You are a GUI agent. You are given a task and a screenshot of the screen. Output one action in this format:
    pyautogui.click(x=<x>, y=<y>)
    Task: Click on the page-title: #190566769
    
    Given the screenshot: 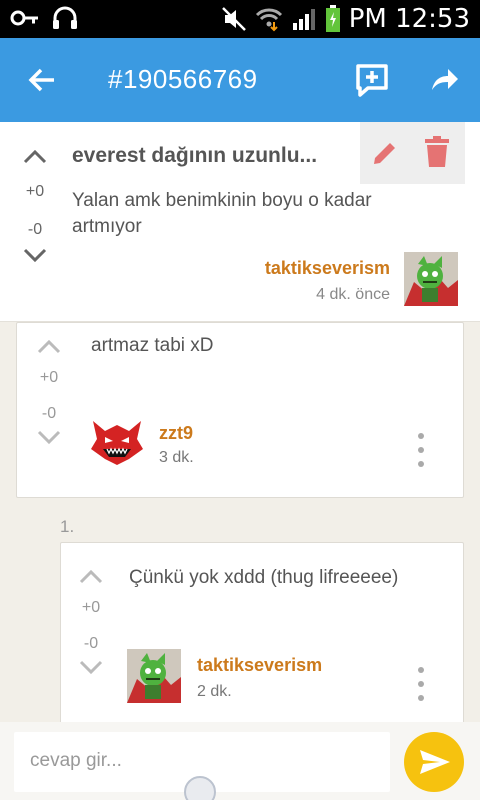 What is the action you would take?
    pyautogui.click(x=183, y=79)
    